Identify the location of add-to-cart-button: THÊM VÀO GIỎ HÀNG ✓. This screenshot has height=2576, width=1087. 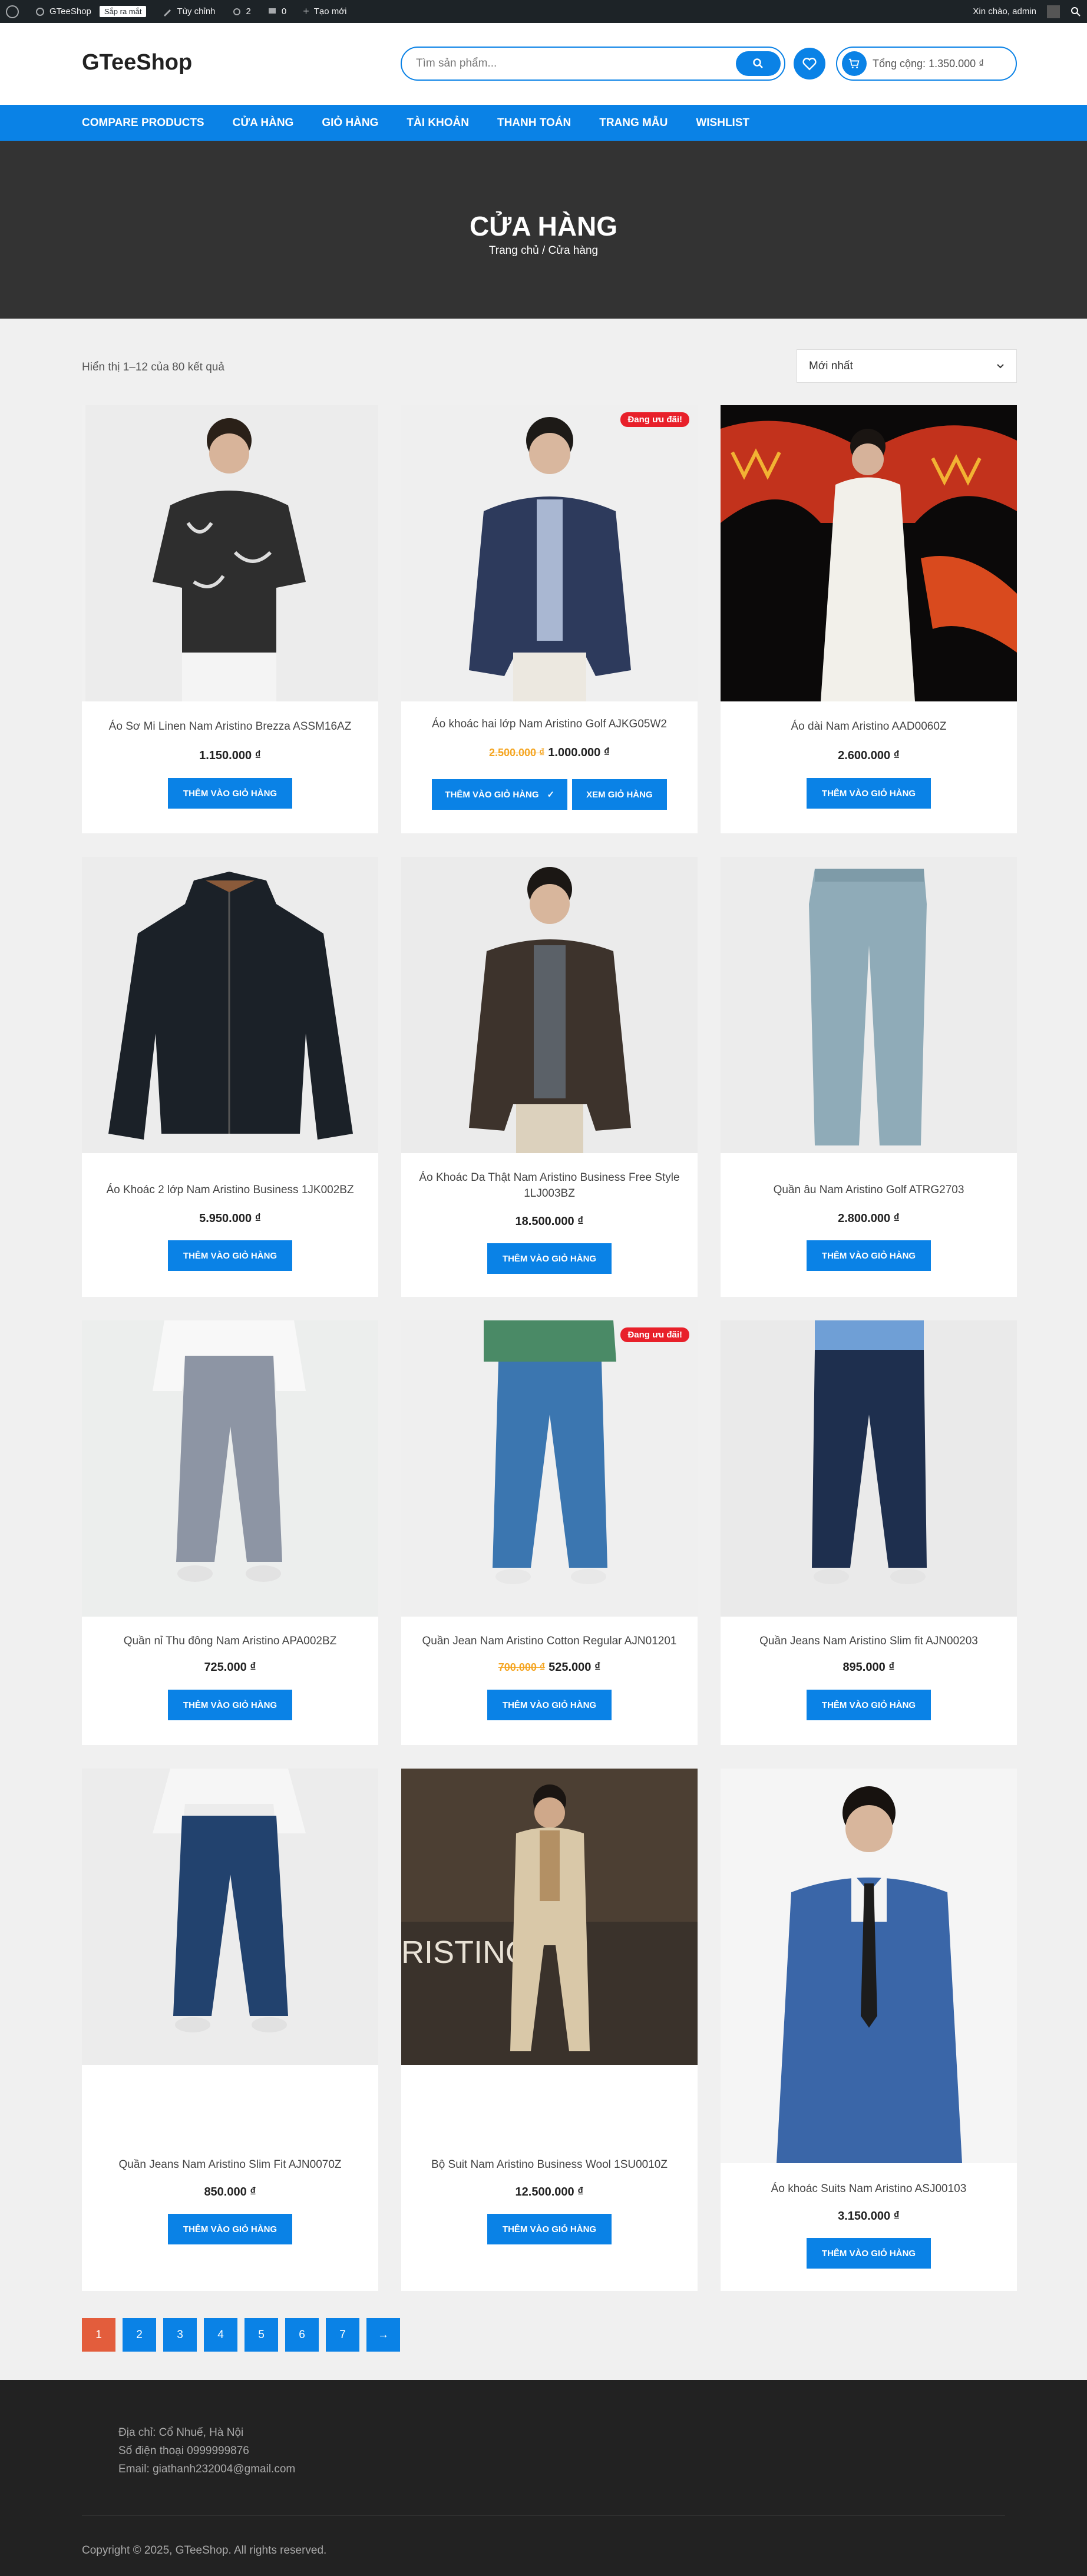
(500, 794).